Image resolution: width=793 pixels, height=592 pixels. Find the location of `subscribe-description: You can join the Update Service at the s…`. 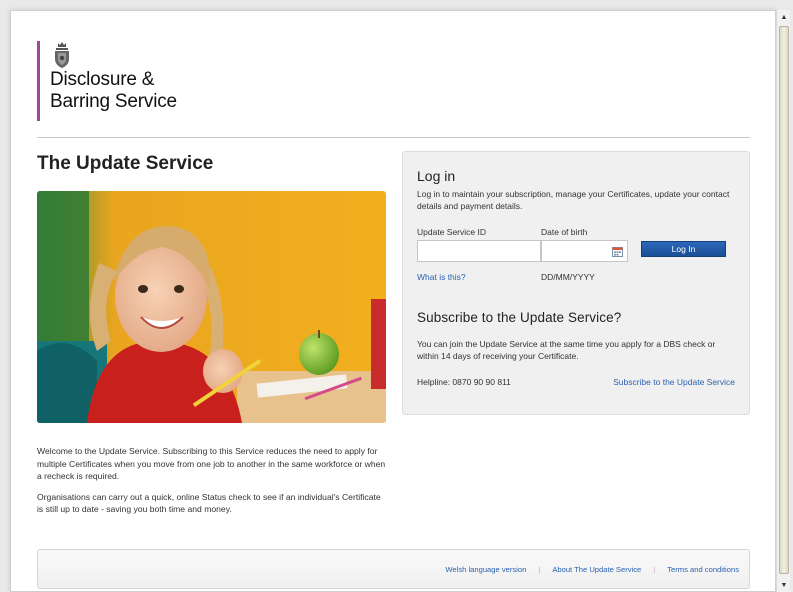

subscribe-description: You can join the Update Service at the s… is located at coordinates (566, 350).